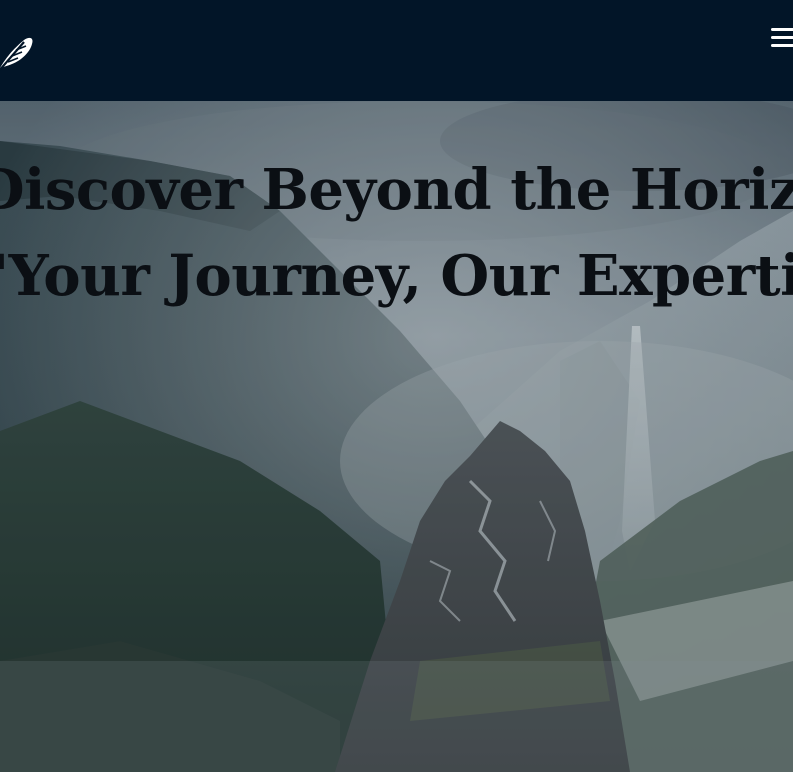 This screenshot has width=793, height=772. What do you see at coordinates (17, 51) in the screenshot?
I see `feather-logo-icon` at bounding box center [17, 51].